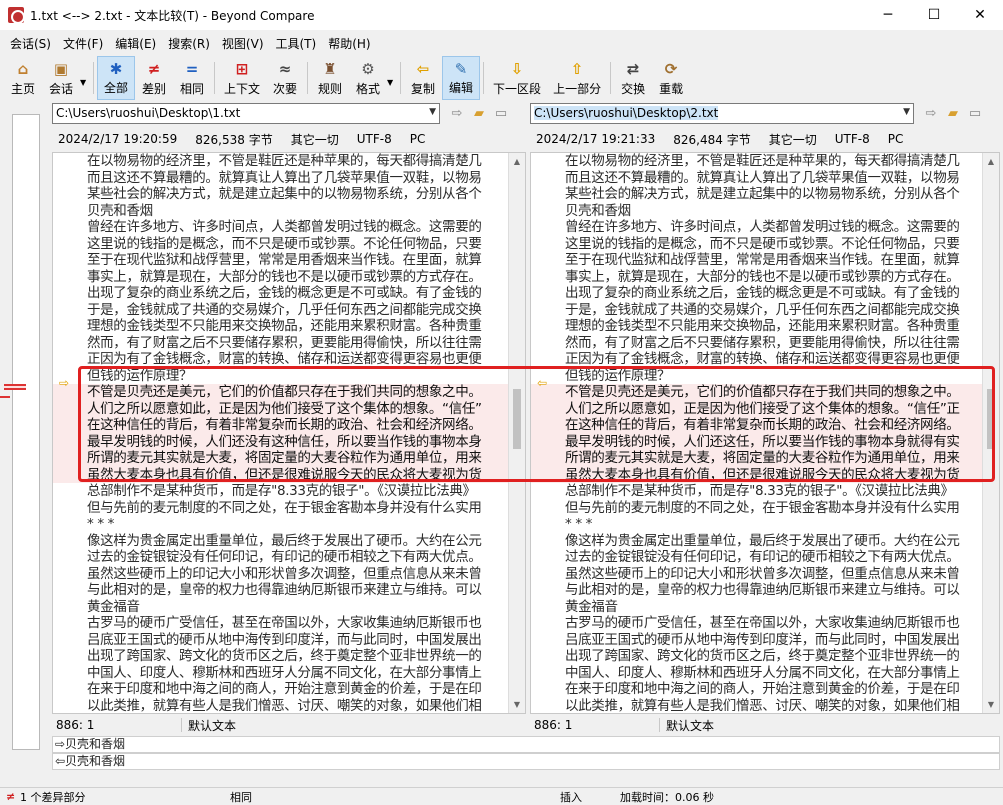 This screenshot has width=1003, height=805. I want to click on left-save-icon: ▭, so click(501, 113).